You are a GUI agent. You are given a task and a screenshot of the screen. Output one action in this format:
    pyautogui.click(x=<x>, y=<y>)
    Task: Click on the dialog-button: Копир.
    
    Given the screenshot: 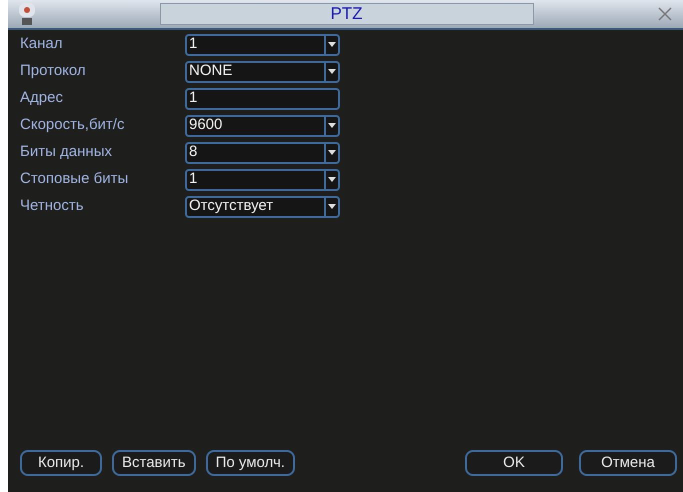 What is the action you would take?
    pyautogui.click(x=61, y=463)
    